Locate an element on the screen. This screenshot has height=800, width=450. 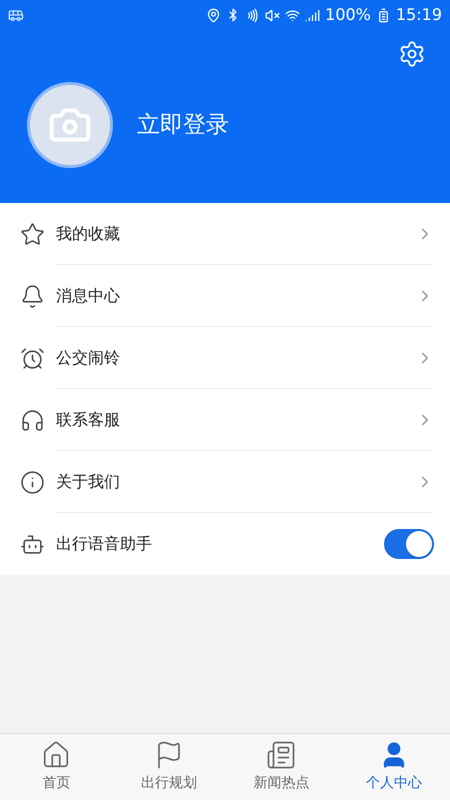
menu-row: 公交闹铃 is located at coordinates (225, 358).